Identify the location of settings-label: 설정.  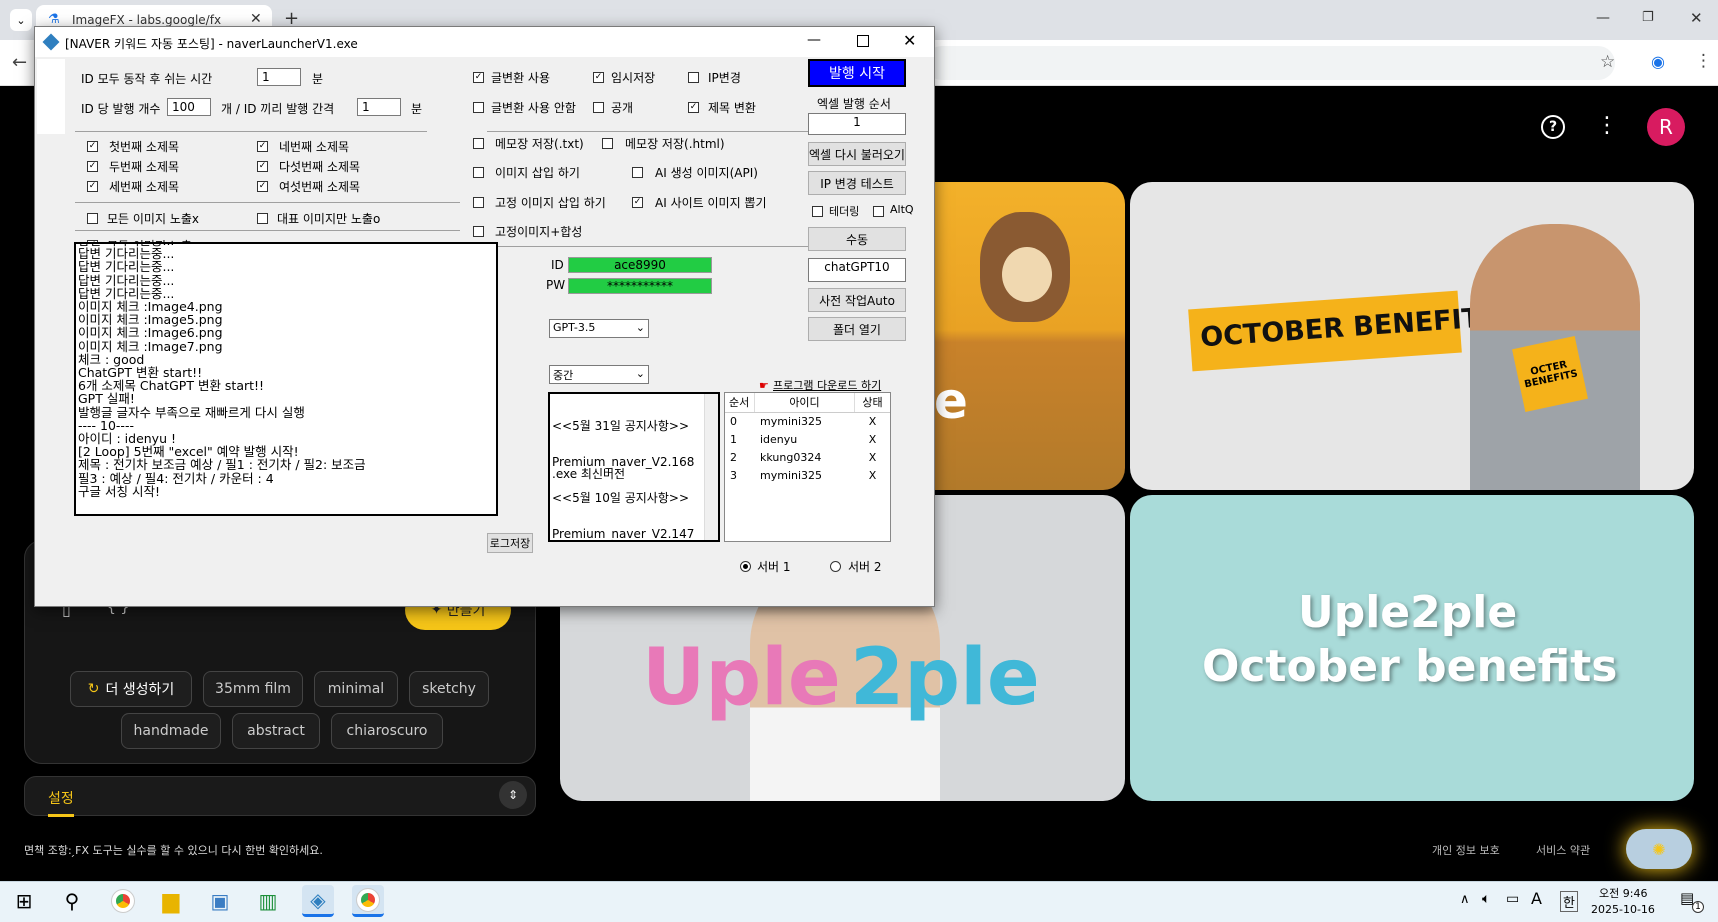
(61, 799).